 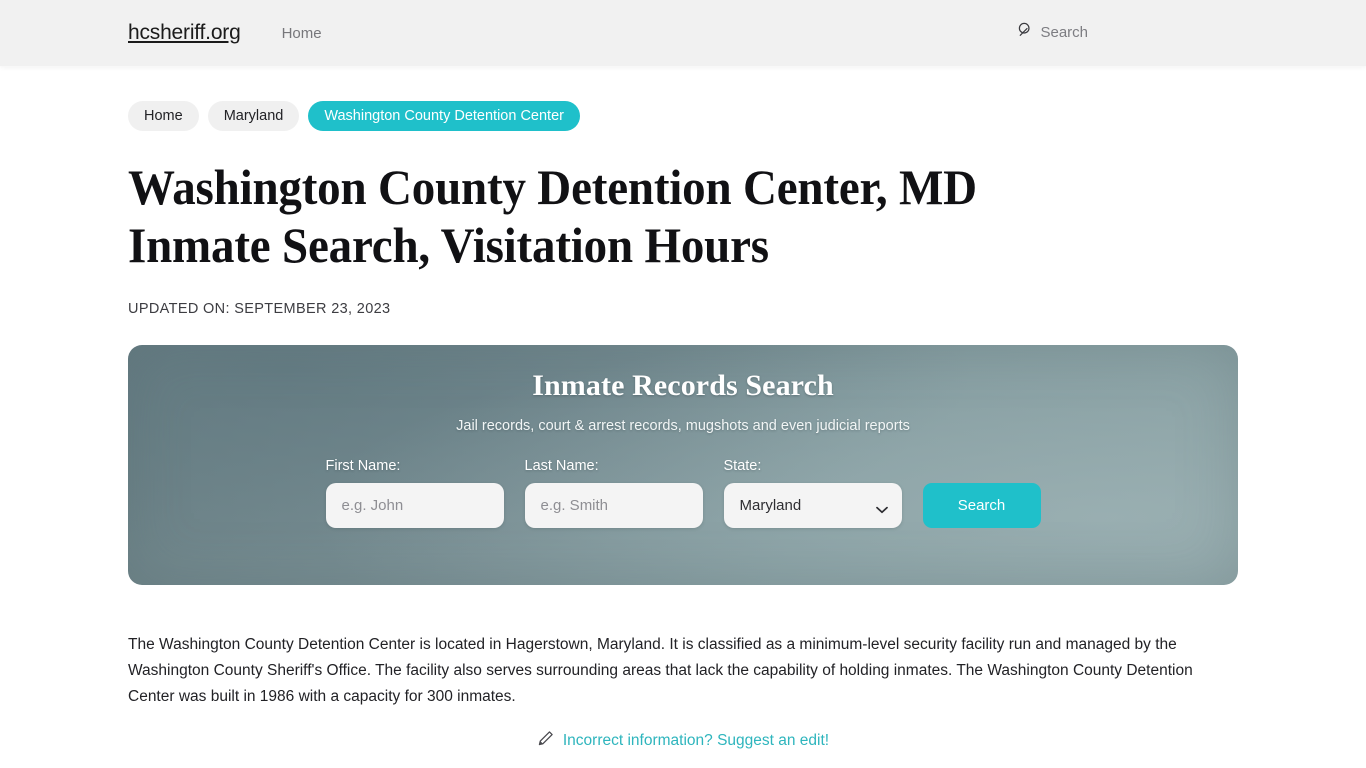 I want to click on suggest-edit-row: Incorrect information? Suggest an edit!, so click(x=683, y=741).